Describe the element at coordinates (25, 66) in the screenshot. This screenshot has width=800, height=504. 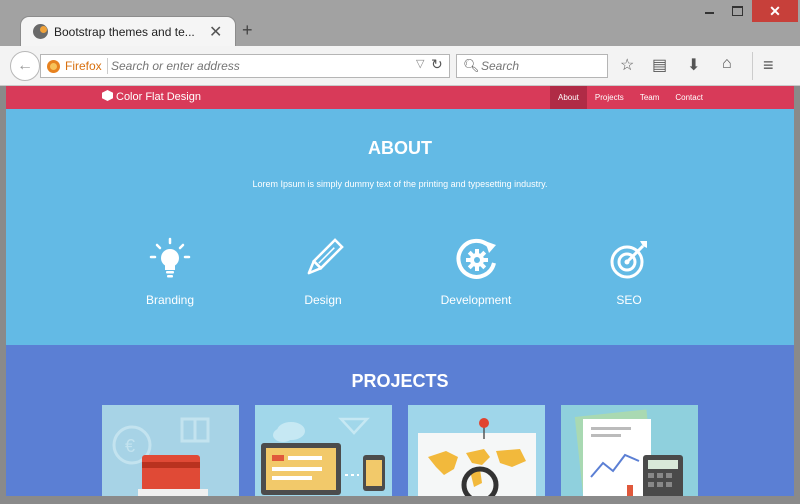
I see `back-button: ←` at that location.